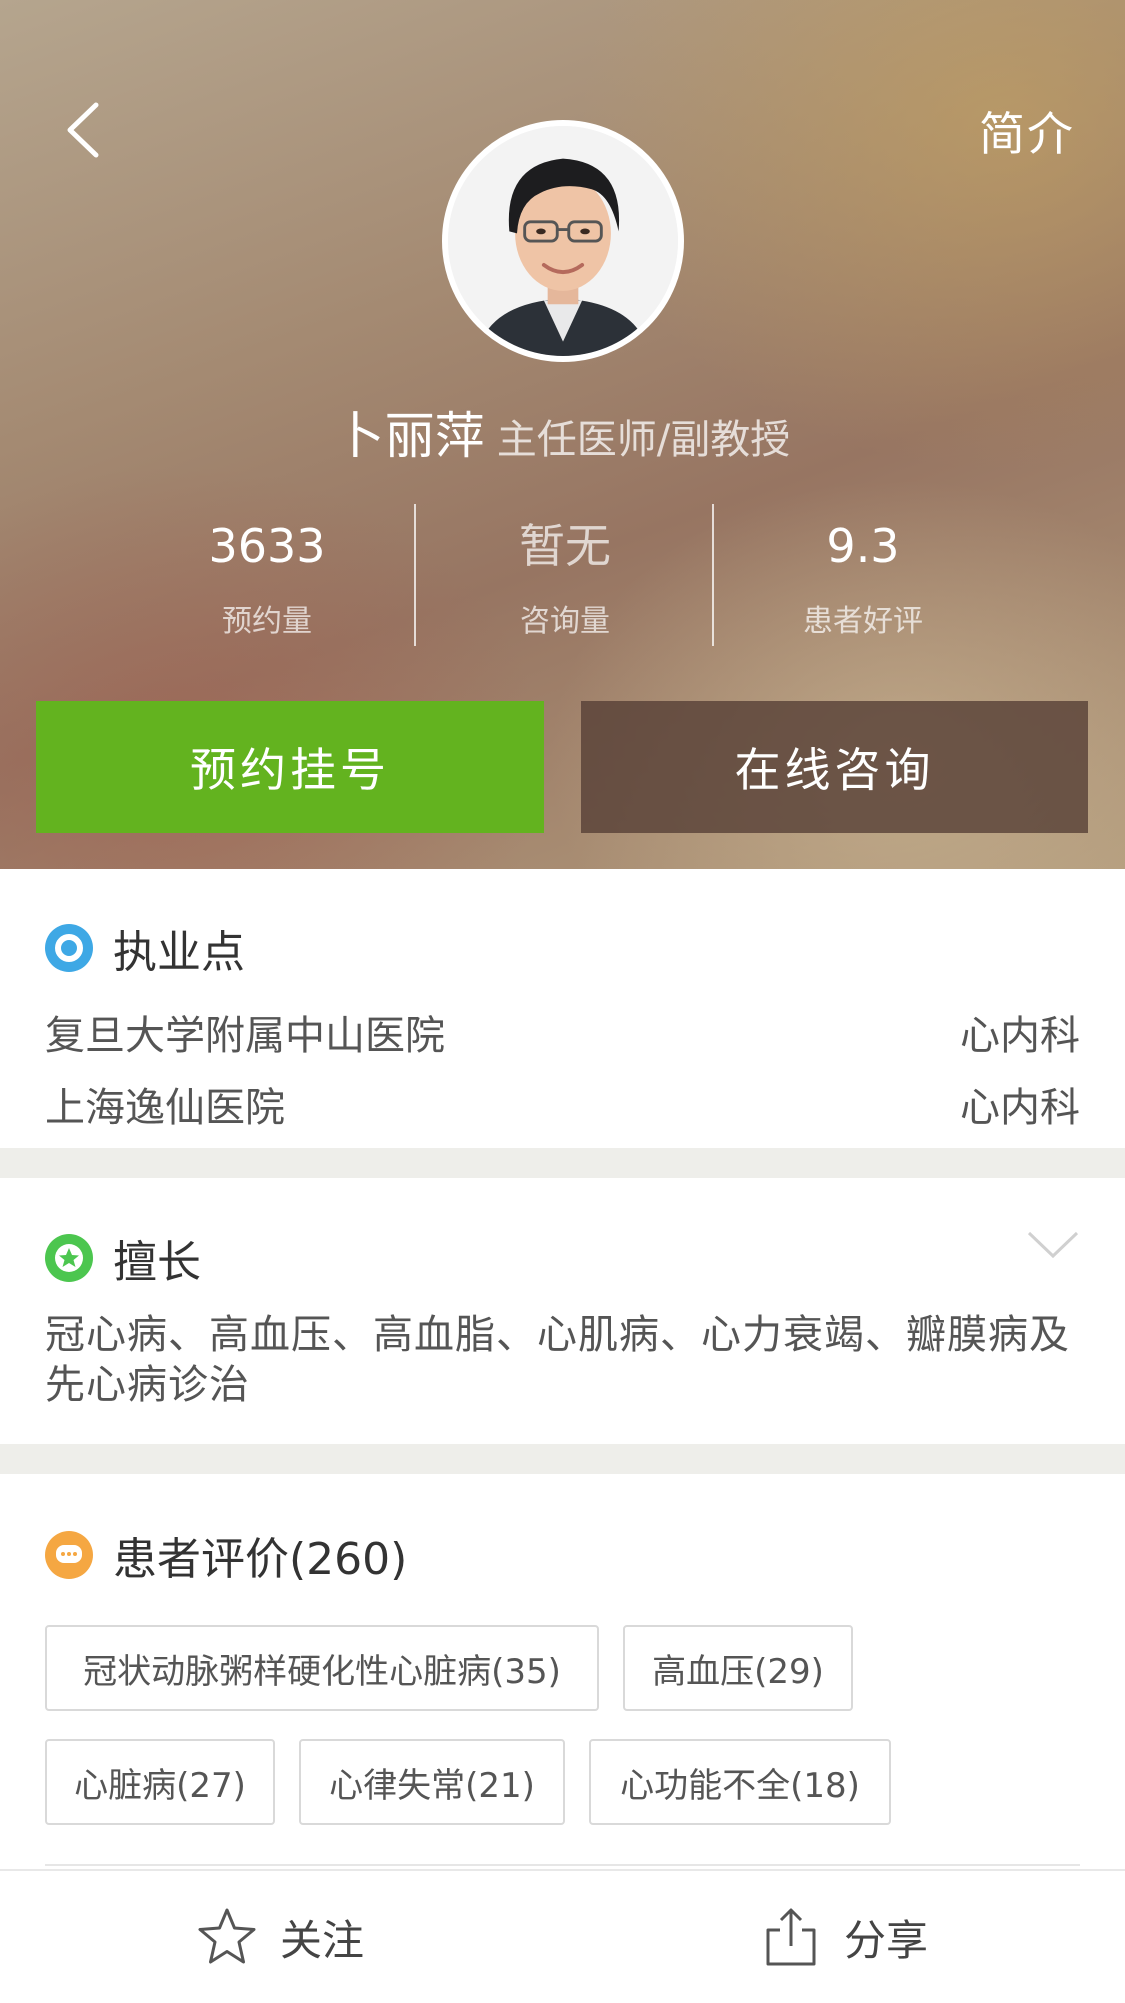 The width and height of the screenshot is (1125, 2003). Describe the element at coordinates (267, 575) in the screenshot. I see `stat-appointments: 3633 预约量` at that location.